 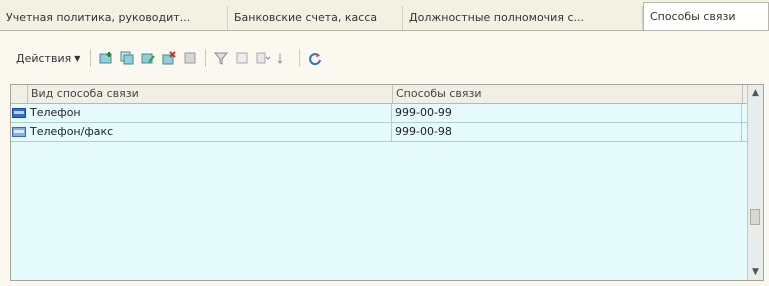 I want to click on filter-off-icon, so click(x=242, y=58).